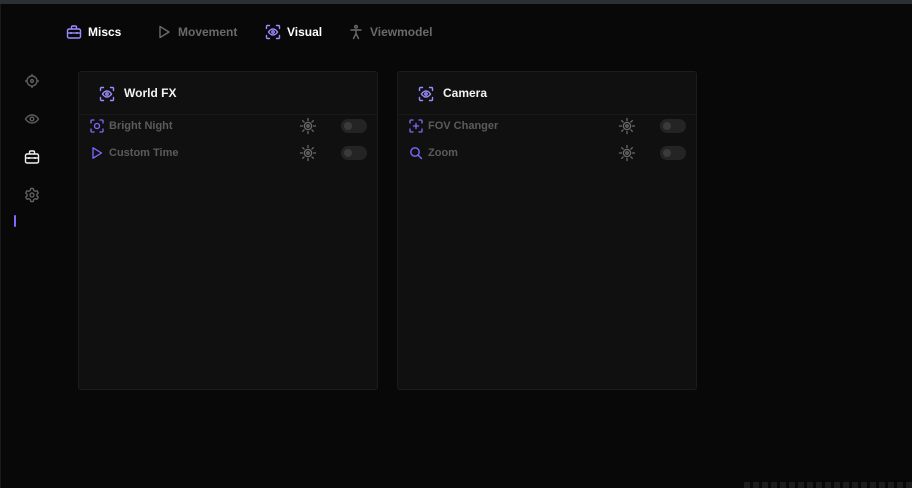 This screenshot has height=488, width=912. What do you see at coordinates (456, 2) in the screenshot?
I see `window-top-border` at bounding box center [456, 2].